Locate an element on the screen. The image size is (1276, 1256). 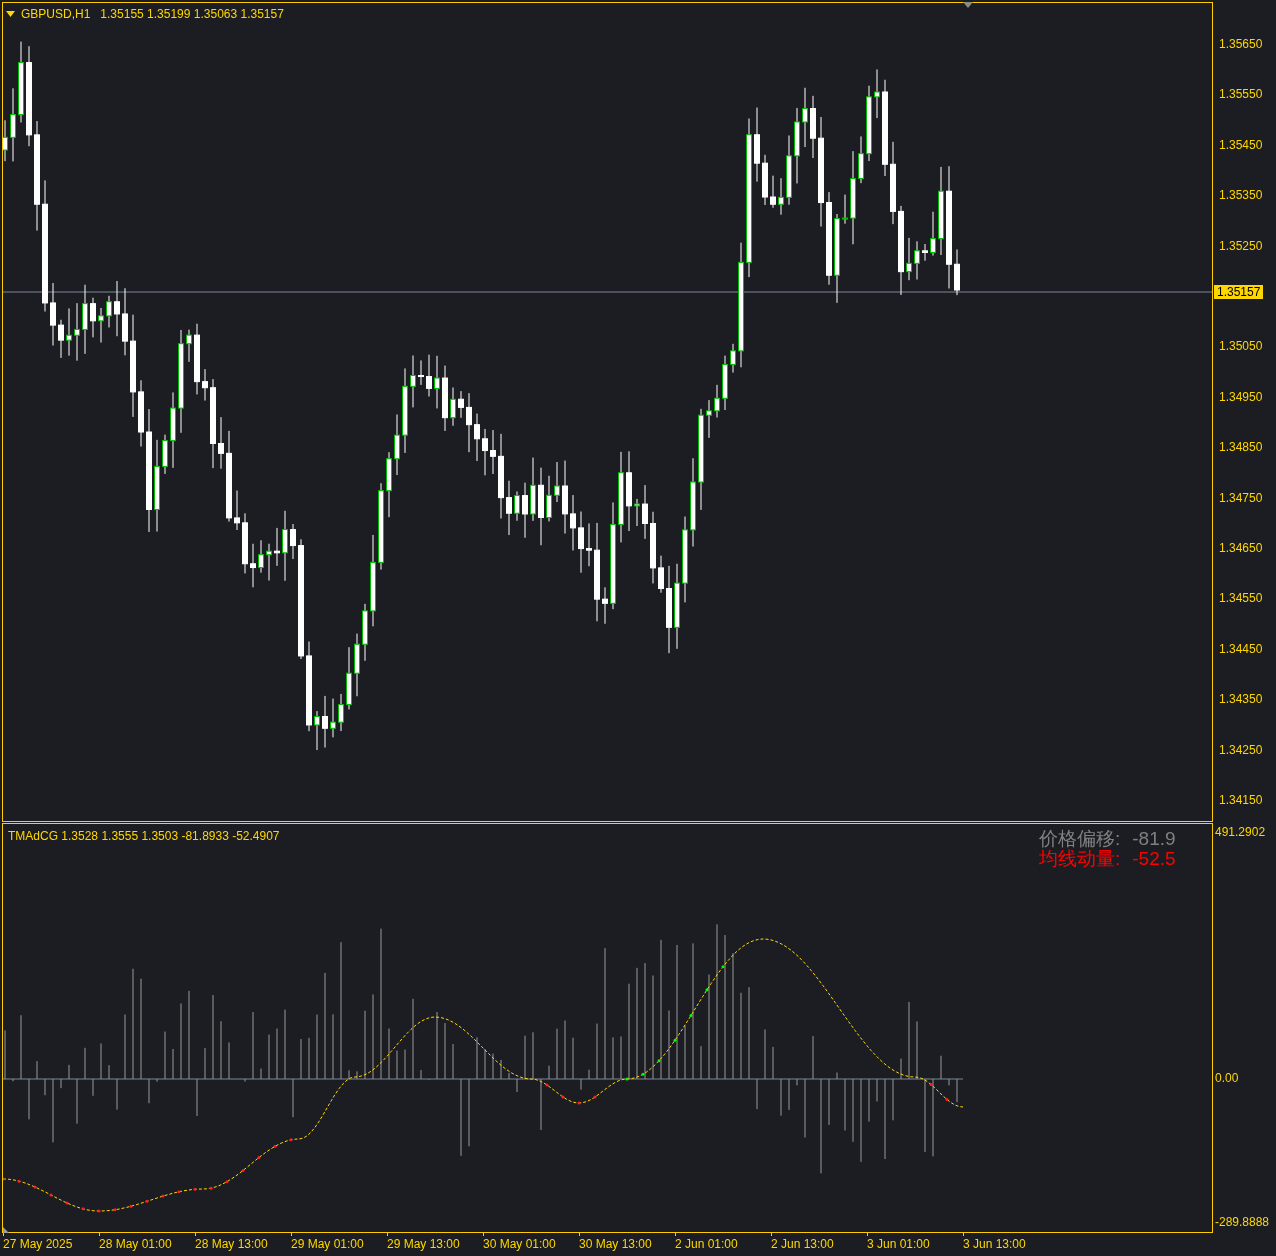
time-axis-label: 28 May 13:00 is located at coordinates (231, 1244).